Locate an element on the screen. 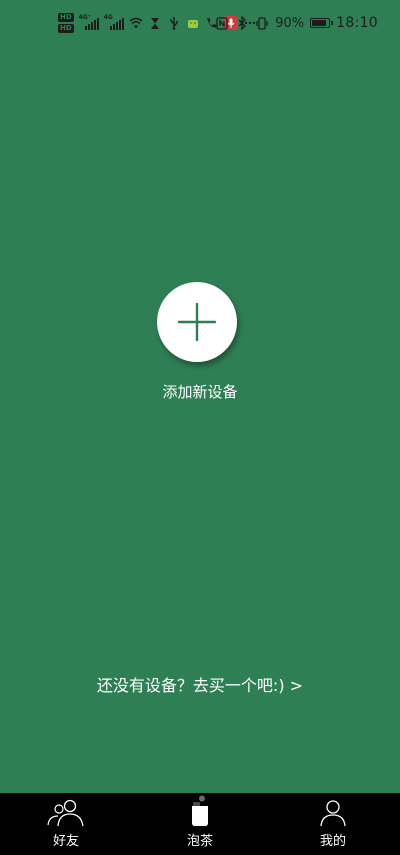  hourglass-icon is located at coordinates (155, 23).